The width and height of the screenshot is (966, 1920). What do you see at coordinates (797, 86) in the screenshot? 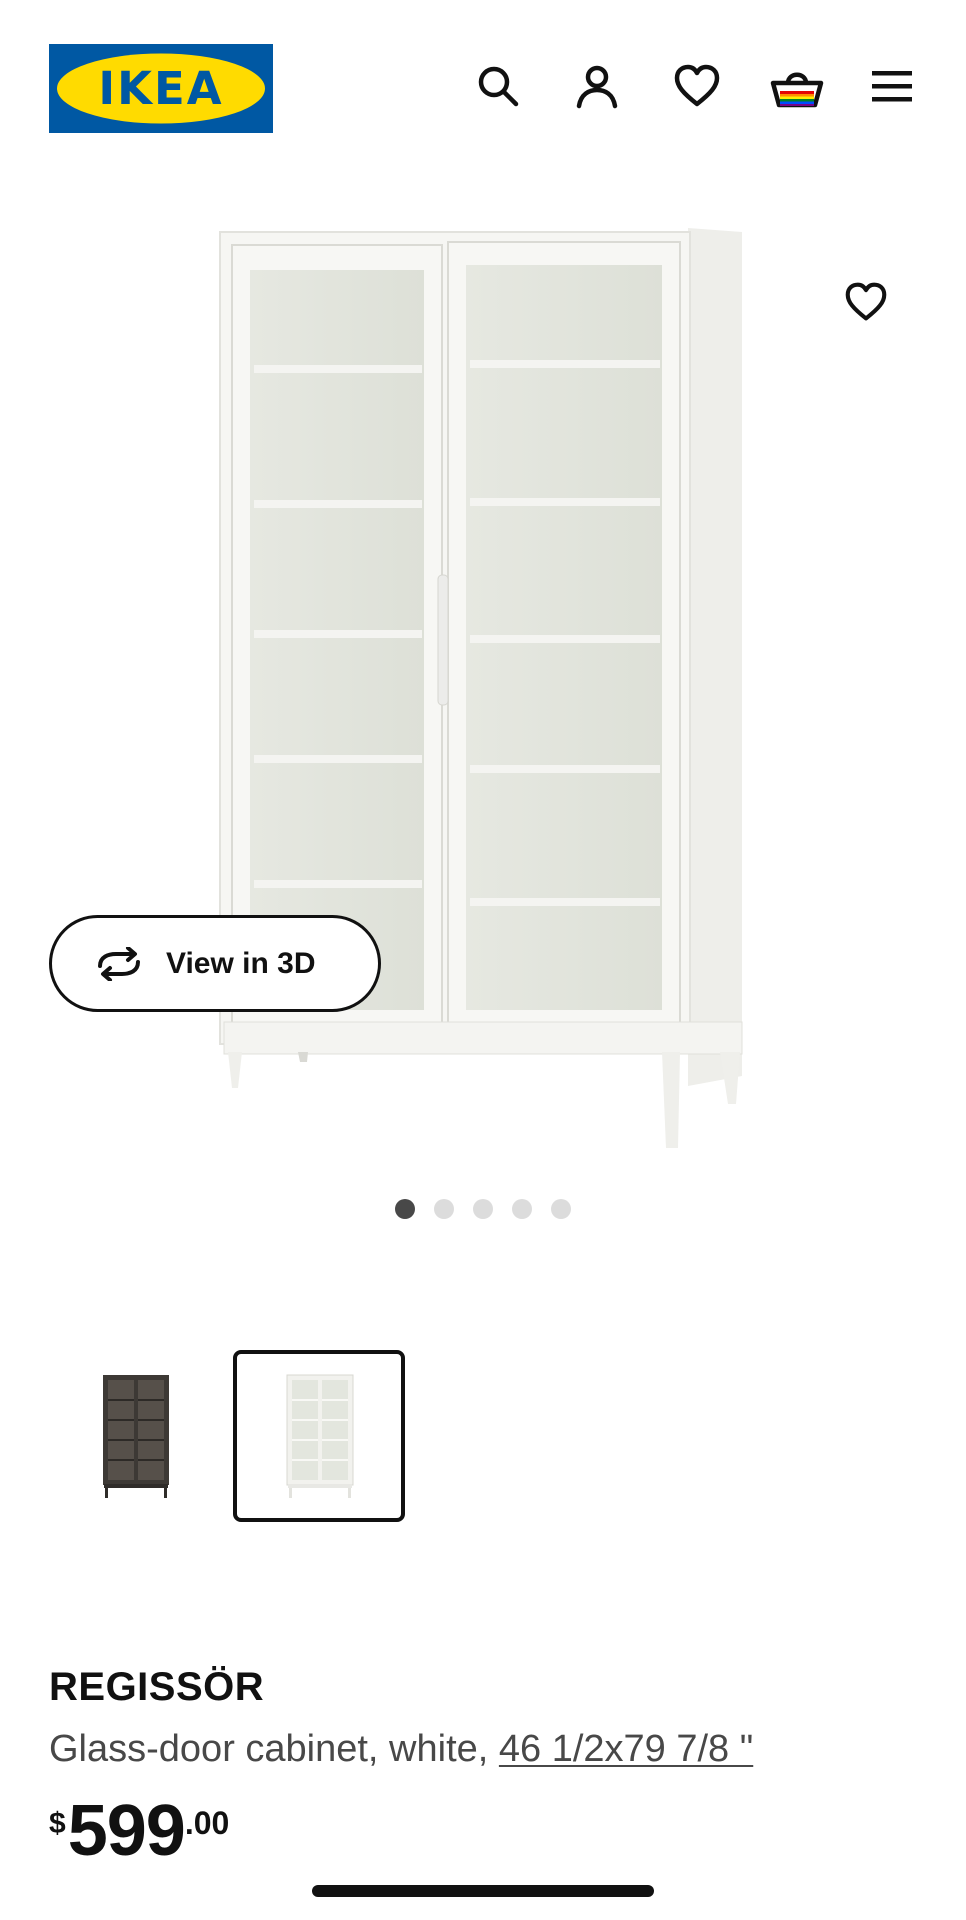
I see `cart-icon` at bounding box center [797, 86].